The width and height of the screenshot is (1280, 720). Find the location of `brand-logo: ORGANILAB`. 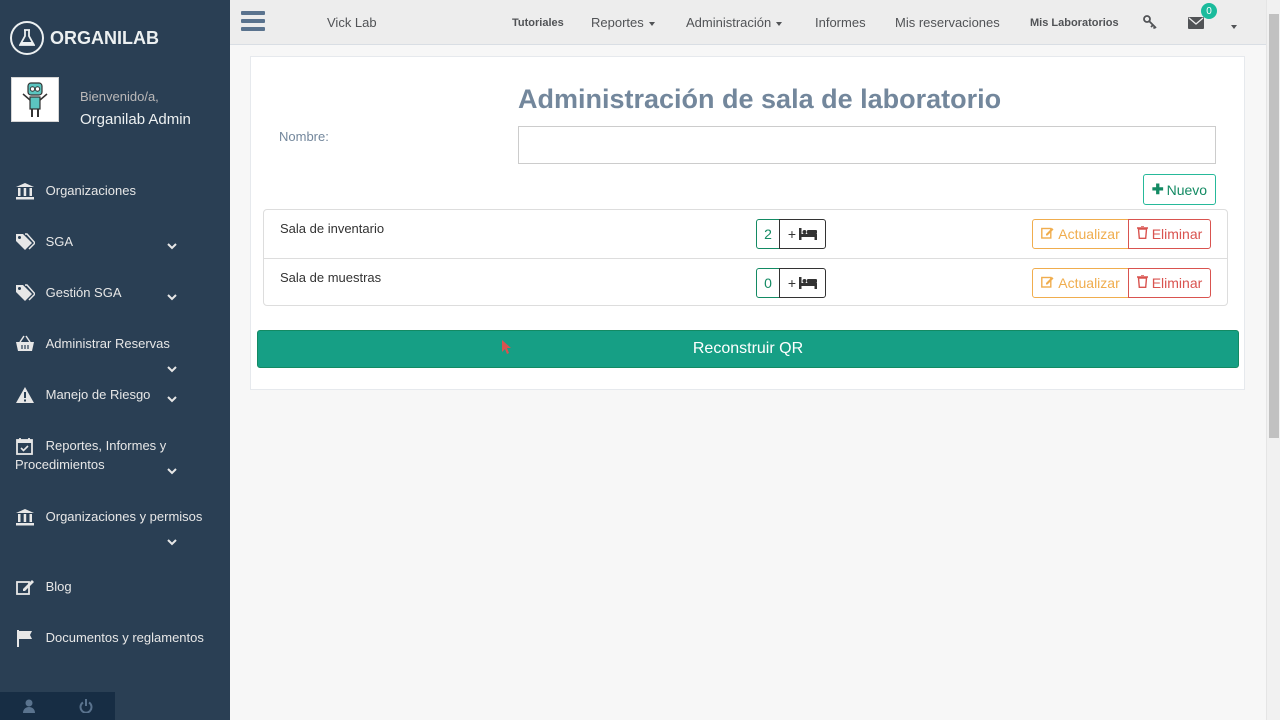

brand-logo: ORGANILAB is located at coordinates (84, 38).